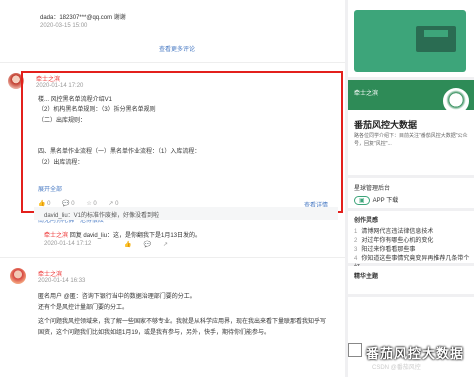  Describe the element at coordinates (415, 353) in the screenshot. I see `watermark-title: 番茄风控大数据` at that location.